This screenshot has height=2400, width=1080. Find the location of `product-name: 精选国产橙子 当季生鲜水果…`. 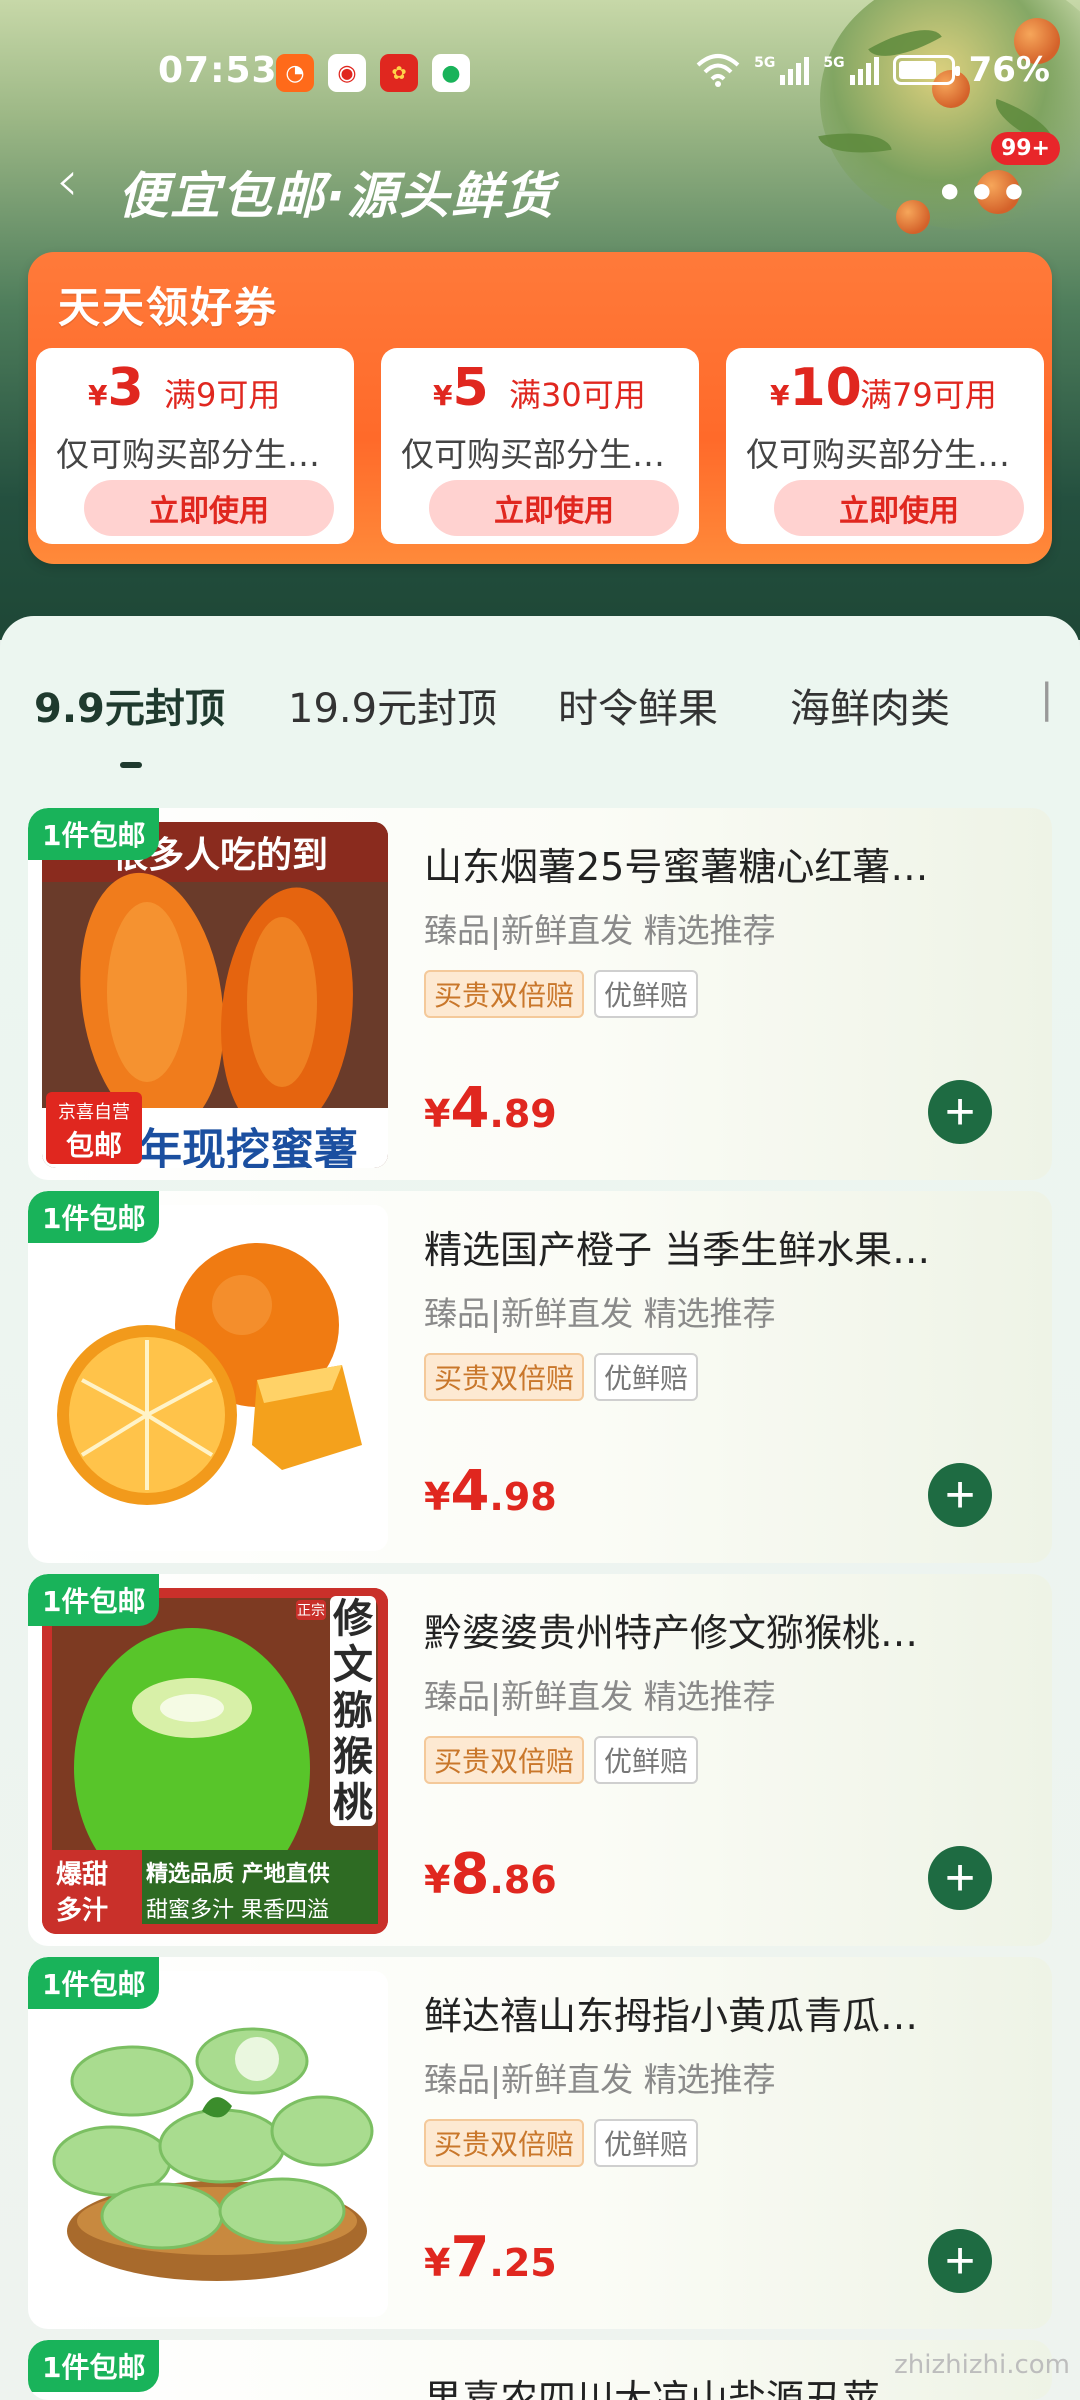

product-name: 精选国产橙子 当季生鲜水果… is located at coordinates (677, 1250).